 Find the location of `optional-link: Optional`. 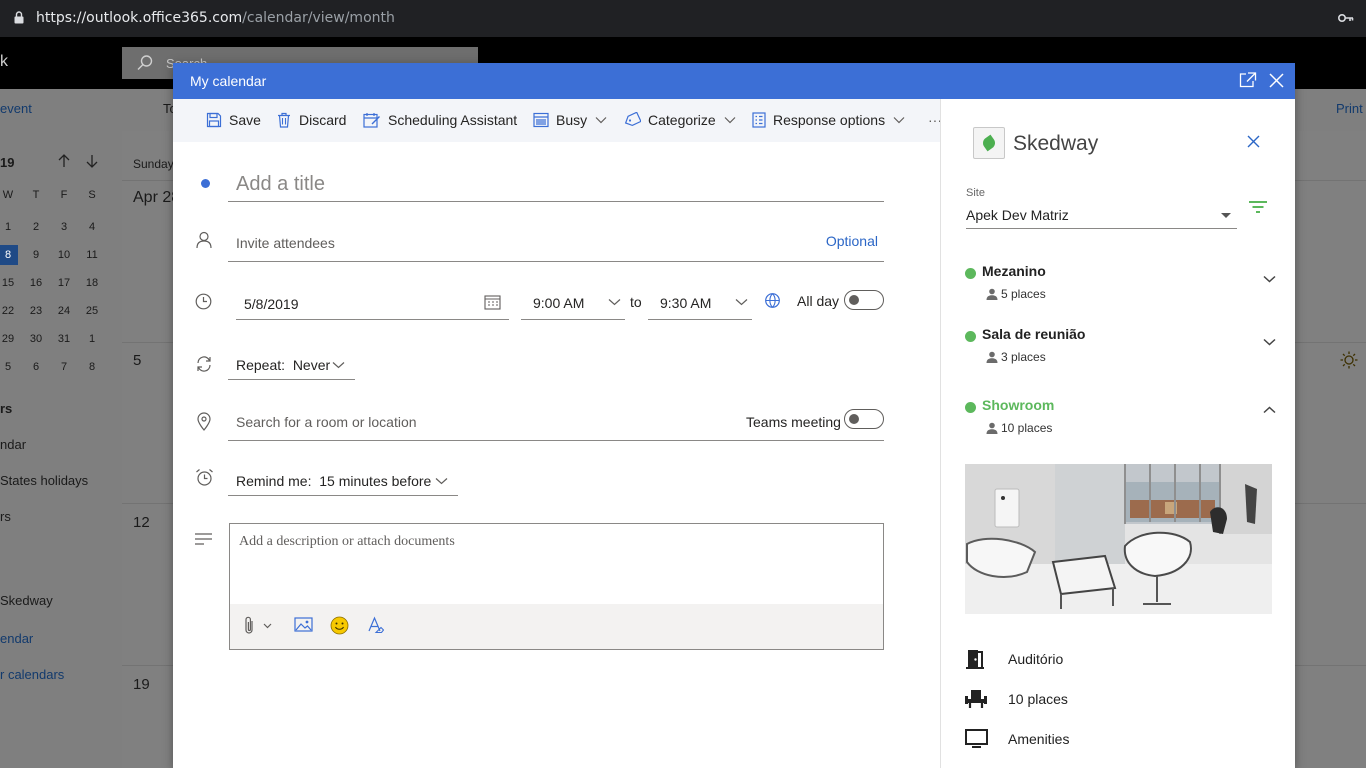

optional-link: Optional is located at coordinates (852, 241).